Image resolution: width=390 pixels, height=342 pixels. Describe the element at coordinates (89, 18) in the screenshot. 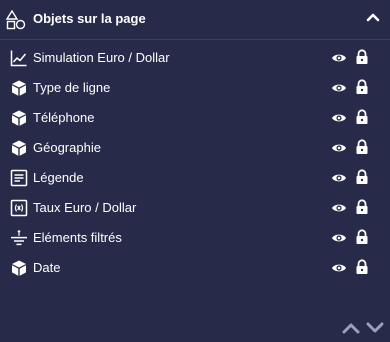

I see `panel-title: Objets sur la page` at that location.